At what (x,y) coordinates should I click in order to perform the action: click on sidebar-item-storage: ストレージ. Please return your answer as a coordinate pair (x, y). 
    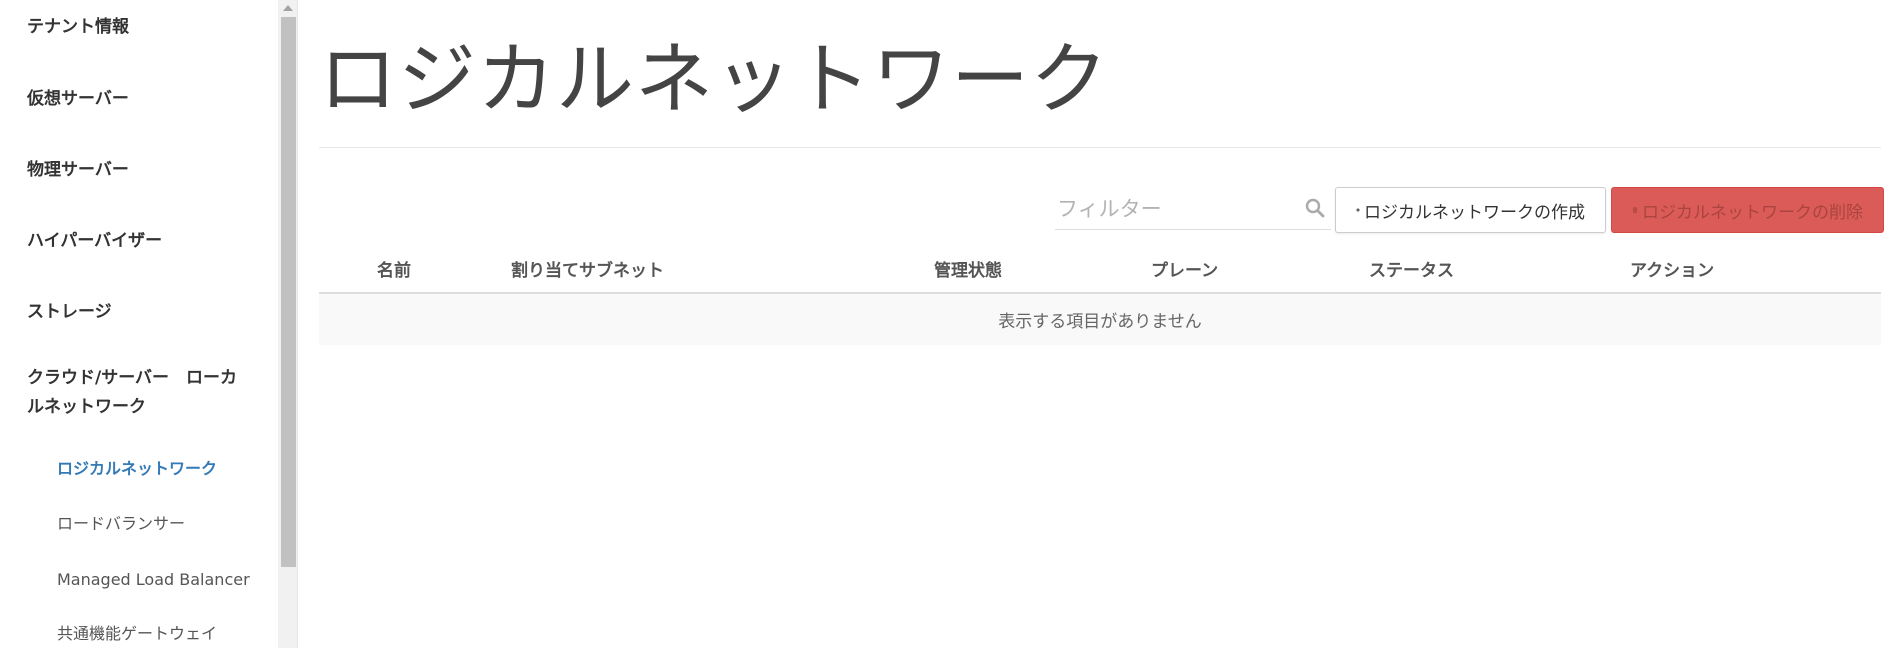
    Looking at the image, I should click on (142, 312).